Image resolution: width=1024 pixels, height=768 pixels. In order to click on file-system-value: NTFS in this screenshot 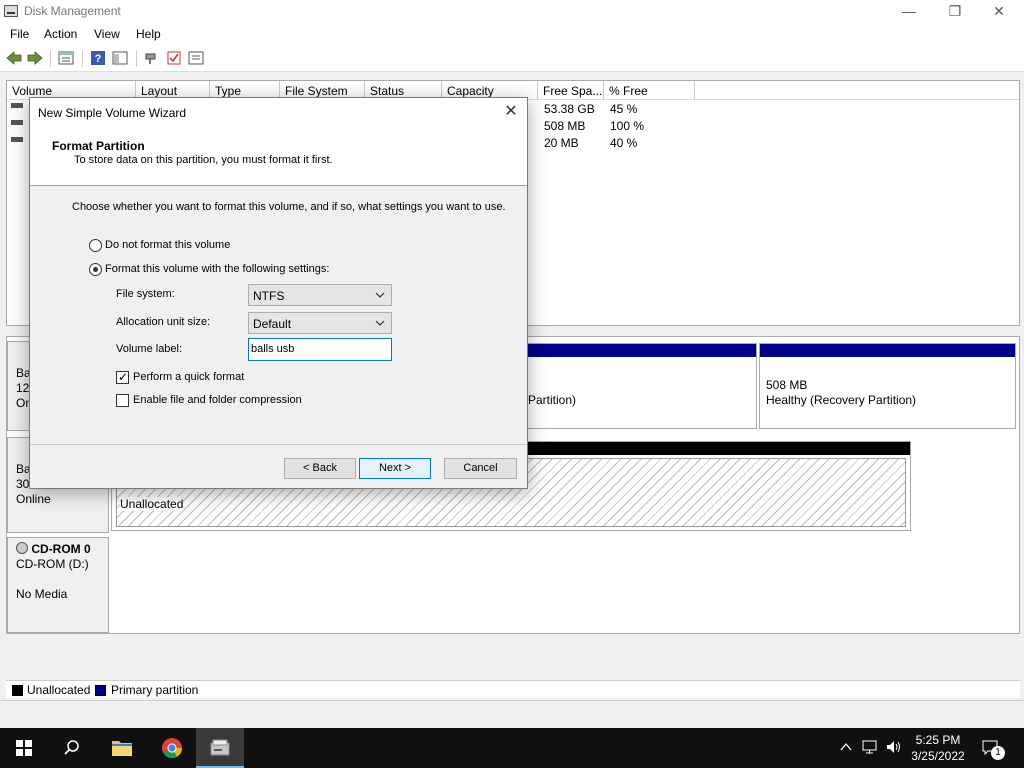, I will do `click(269, 296)`.